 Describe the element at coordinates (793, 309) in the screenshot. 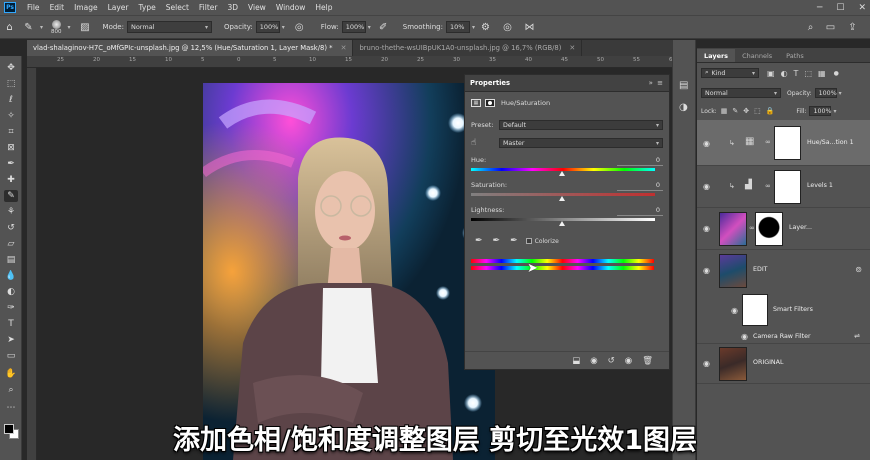

I see `smart-filters-label: Smart Filters` at that location.